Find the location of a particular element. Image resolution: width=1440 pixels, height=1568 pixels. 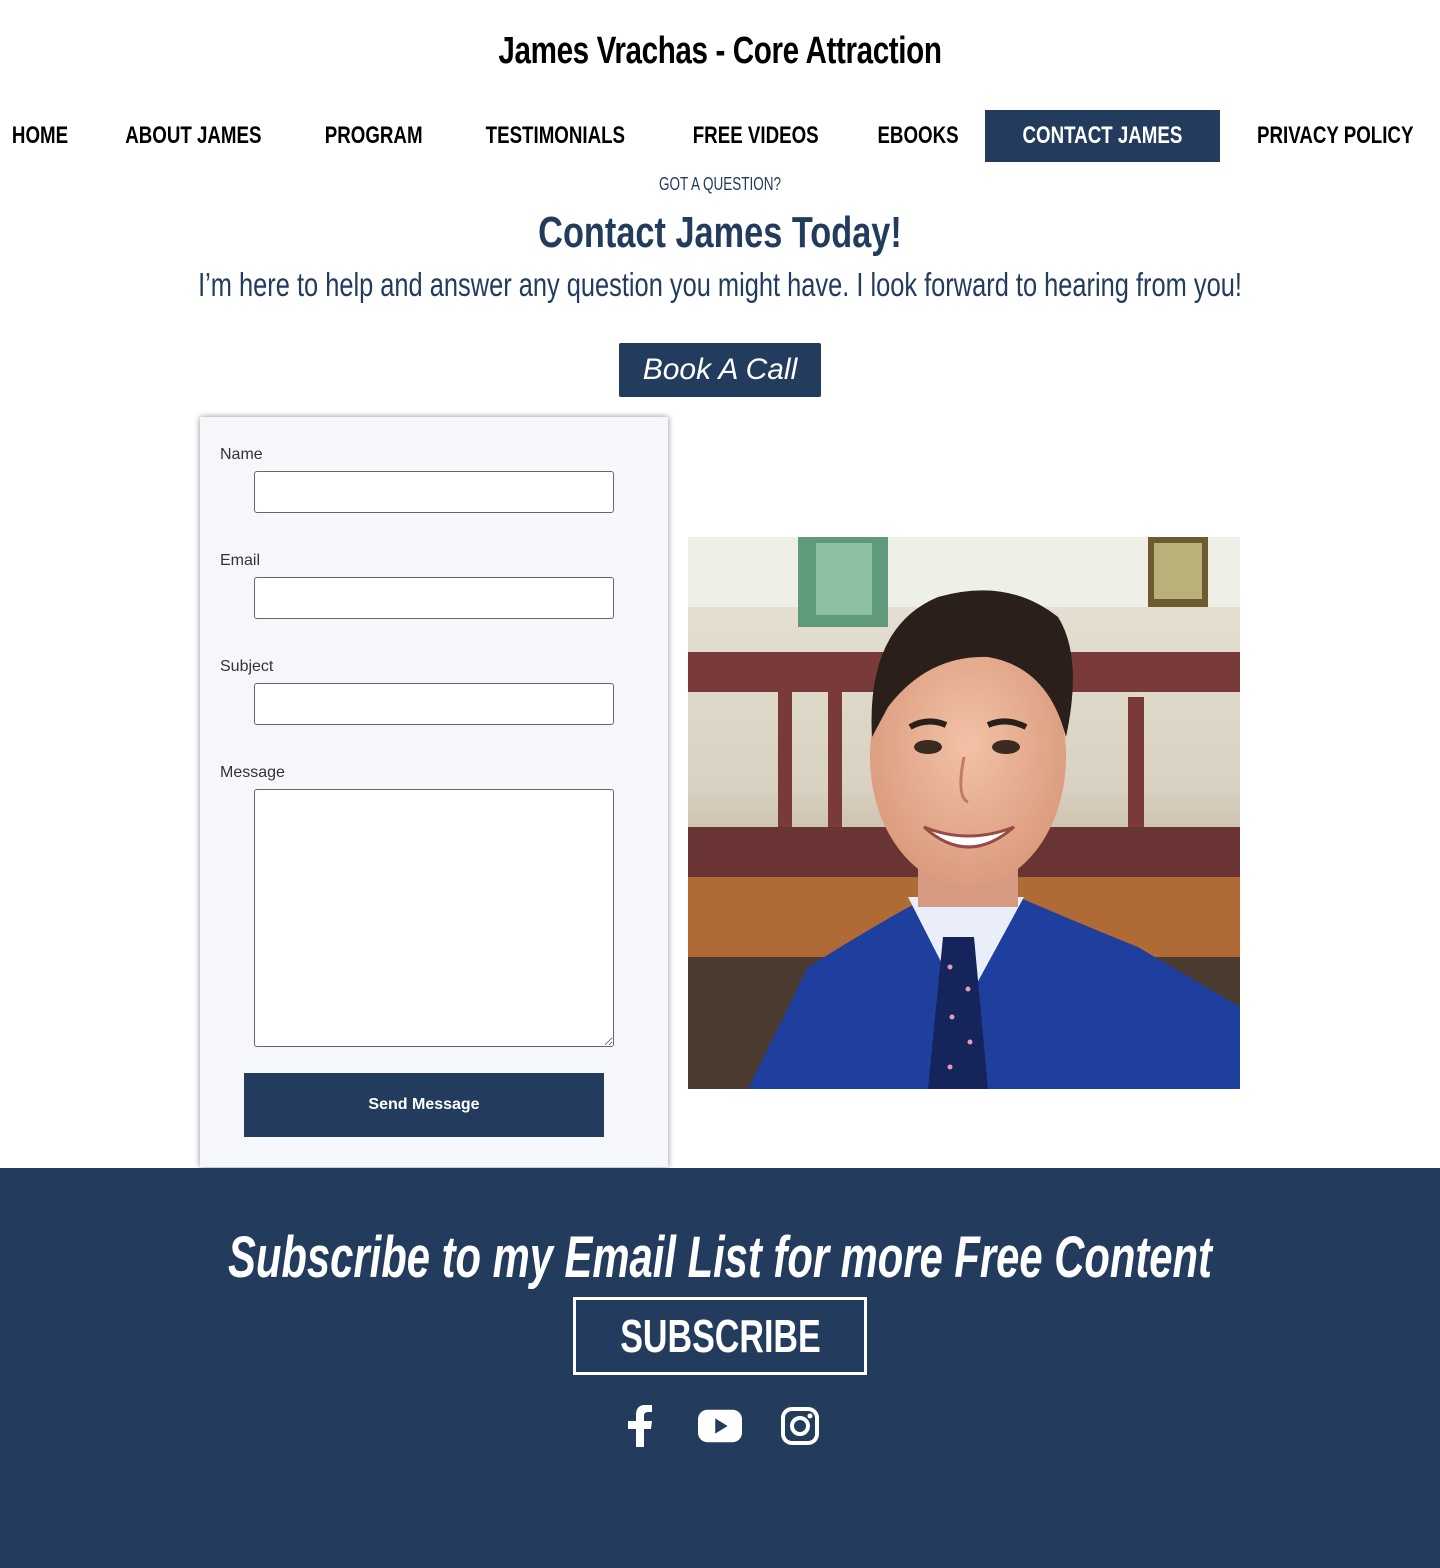

nav-item-label: FREE VIDEOS is located at coordinates (755, 135).